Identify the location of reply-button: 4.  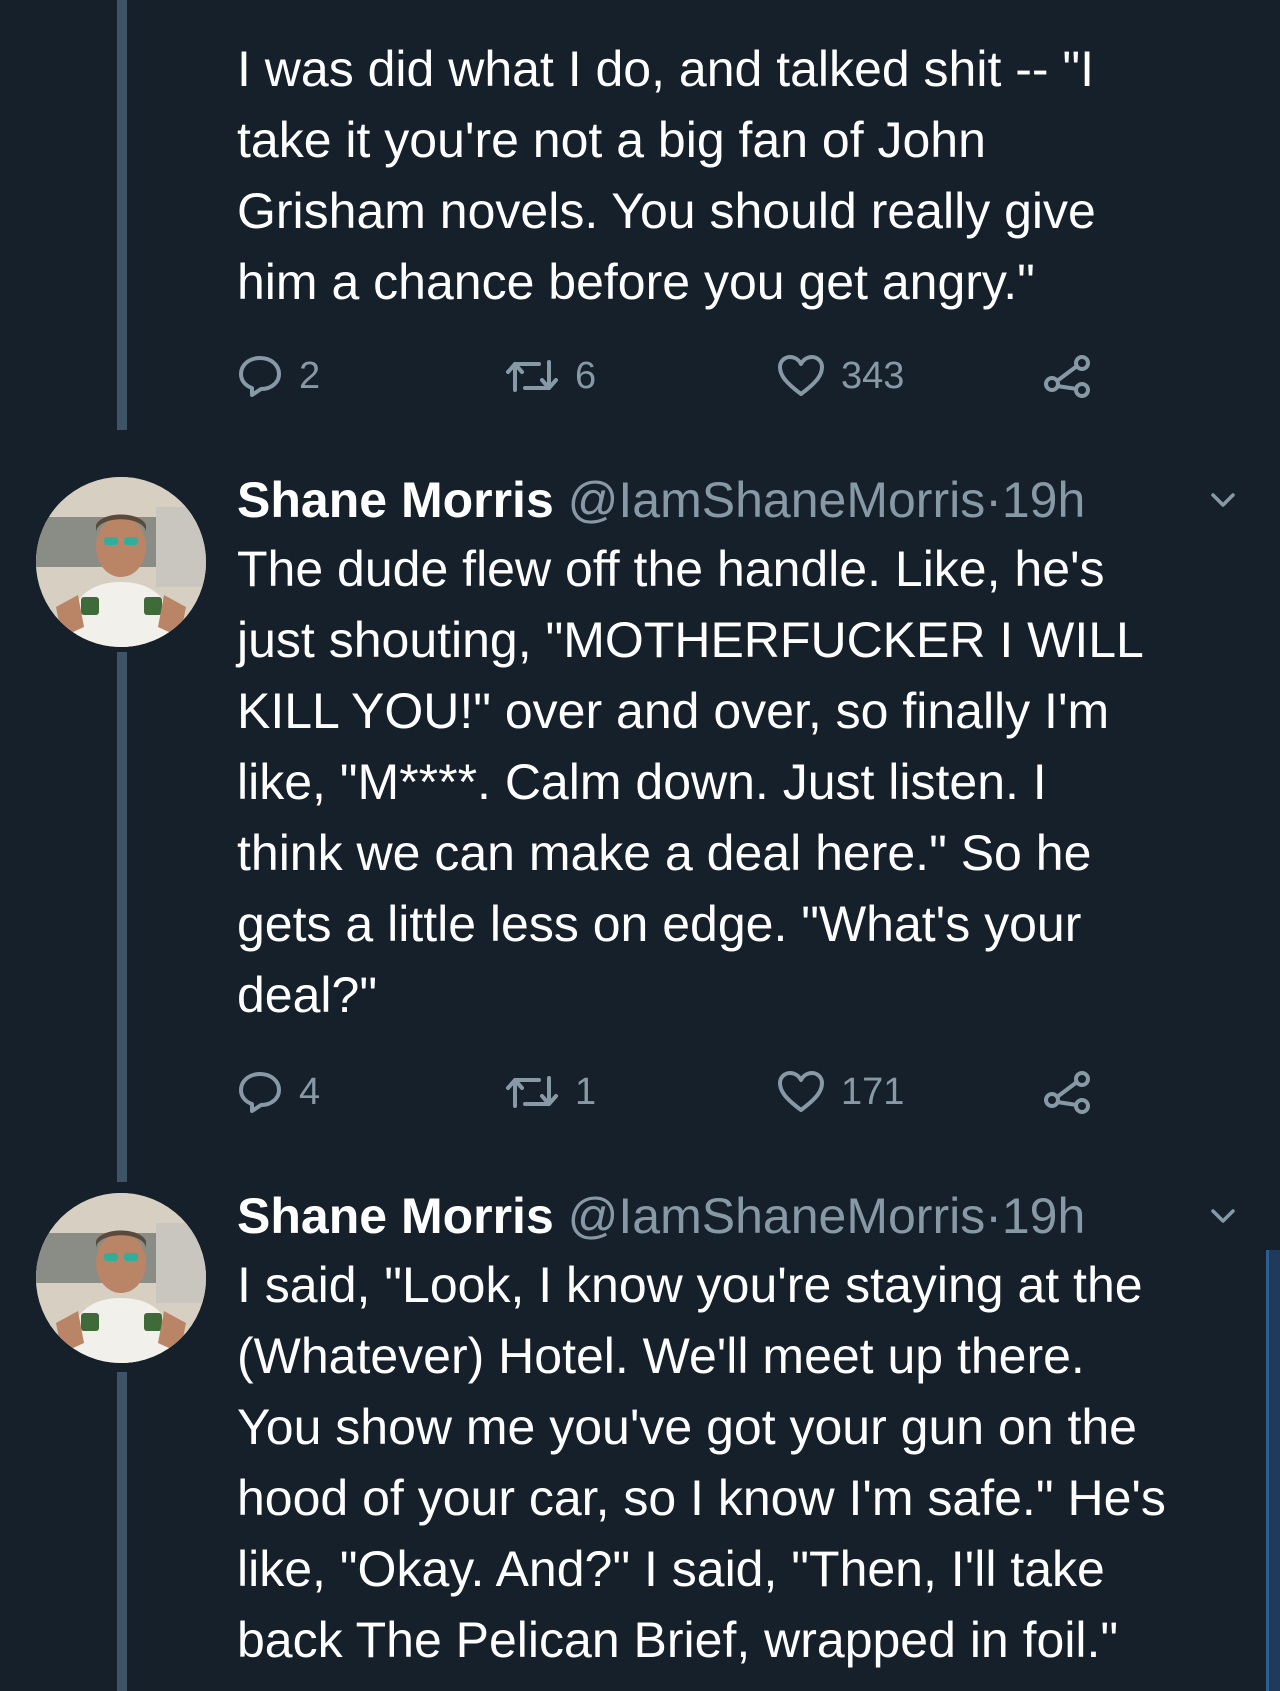
(278, 1092).